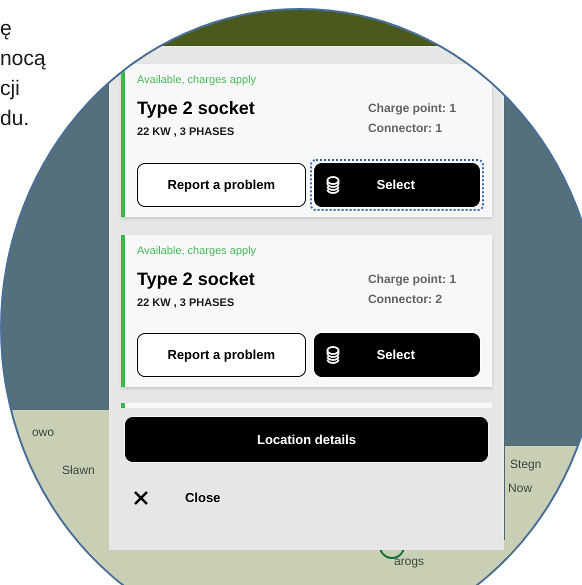 The image size is (582, 585). I want to click on background-text-line: cji, so click(10, 89).